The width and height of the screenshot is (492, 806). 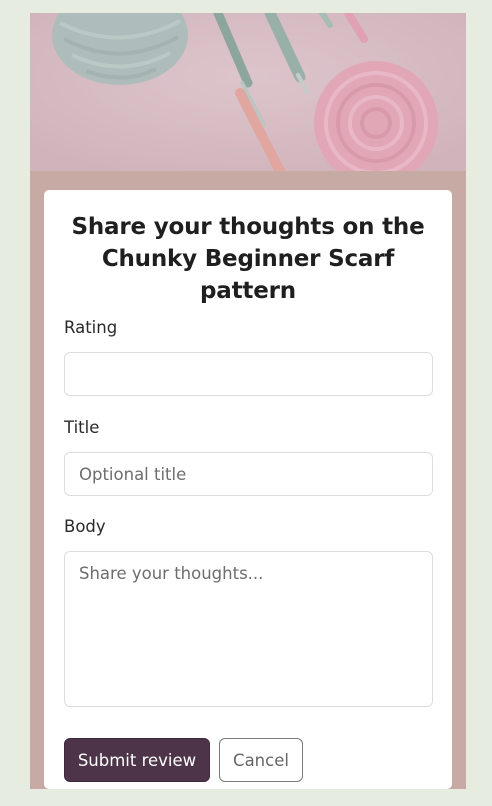 What do you see at coordinates (248, 374) in the screenshot?
I see `rating-input` at bounding box center [248, 374].